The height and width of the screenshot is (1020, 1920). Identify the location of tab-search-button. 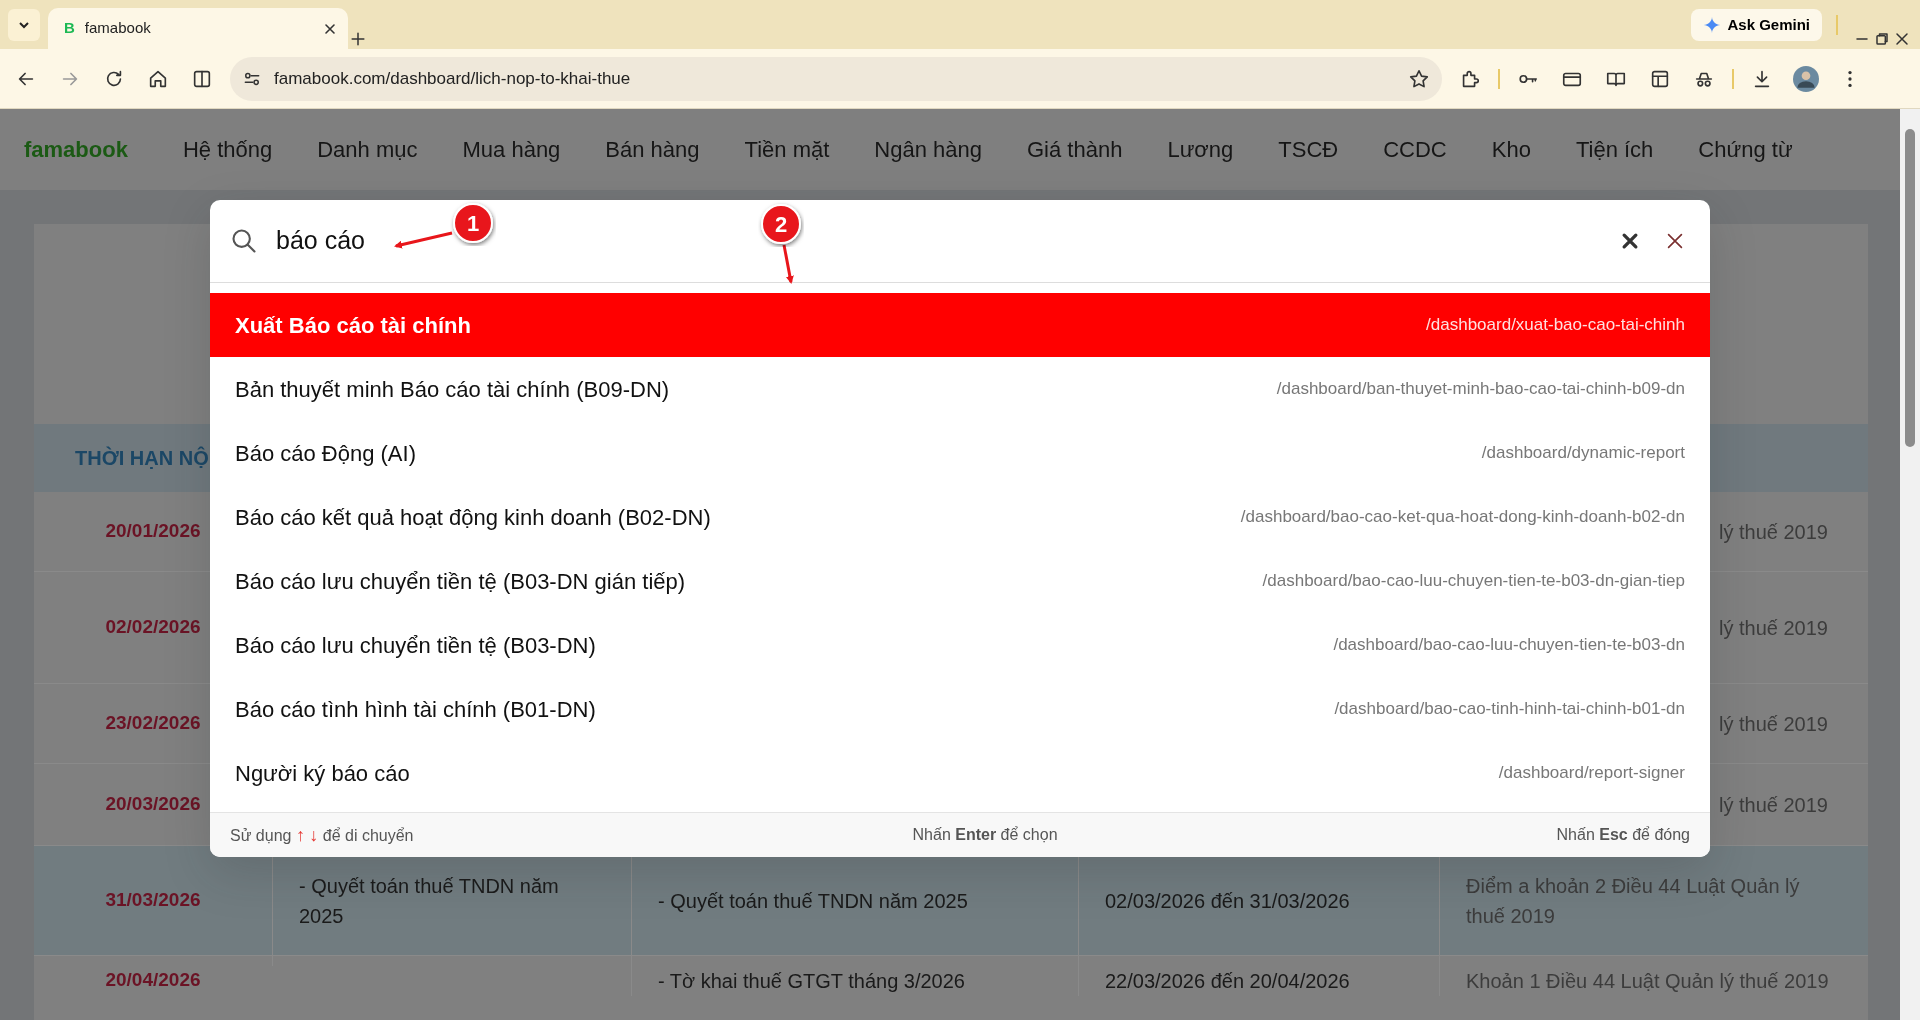
(24, 25).